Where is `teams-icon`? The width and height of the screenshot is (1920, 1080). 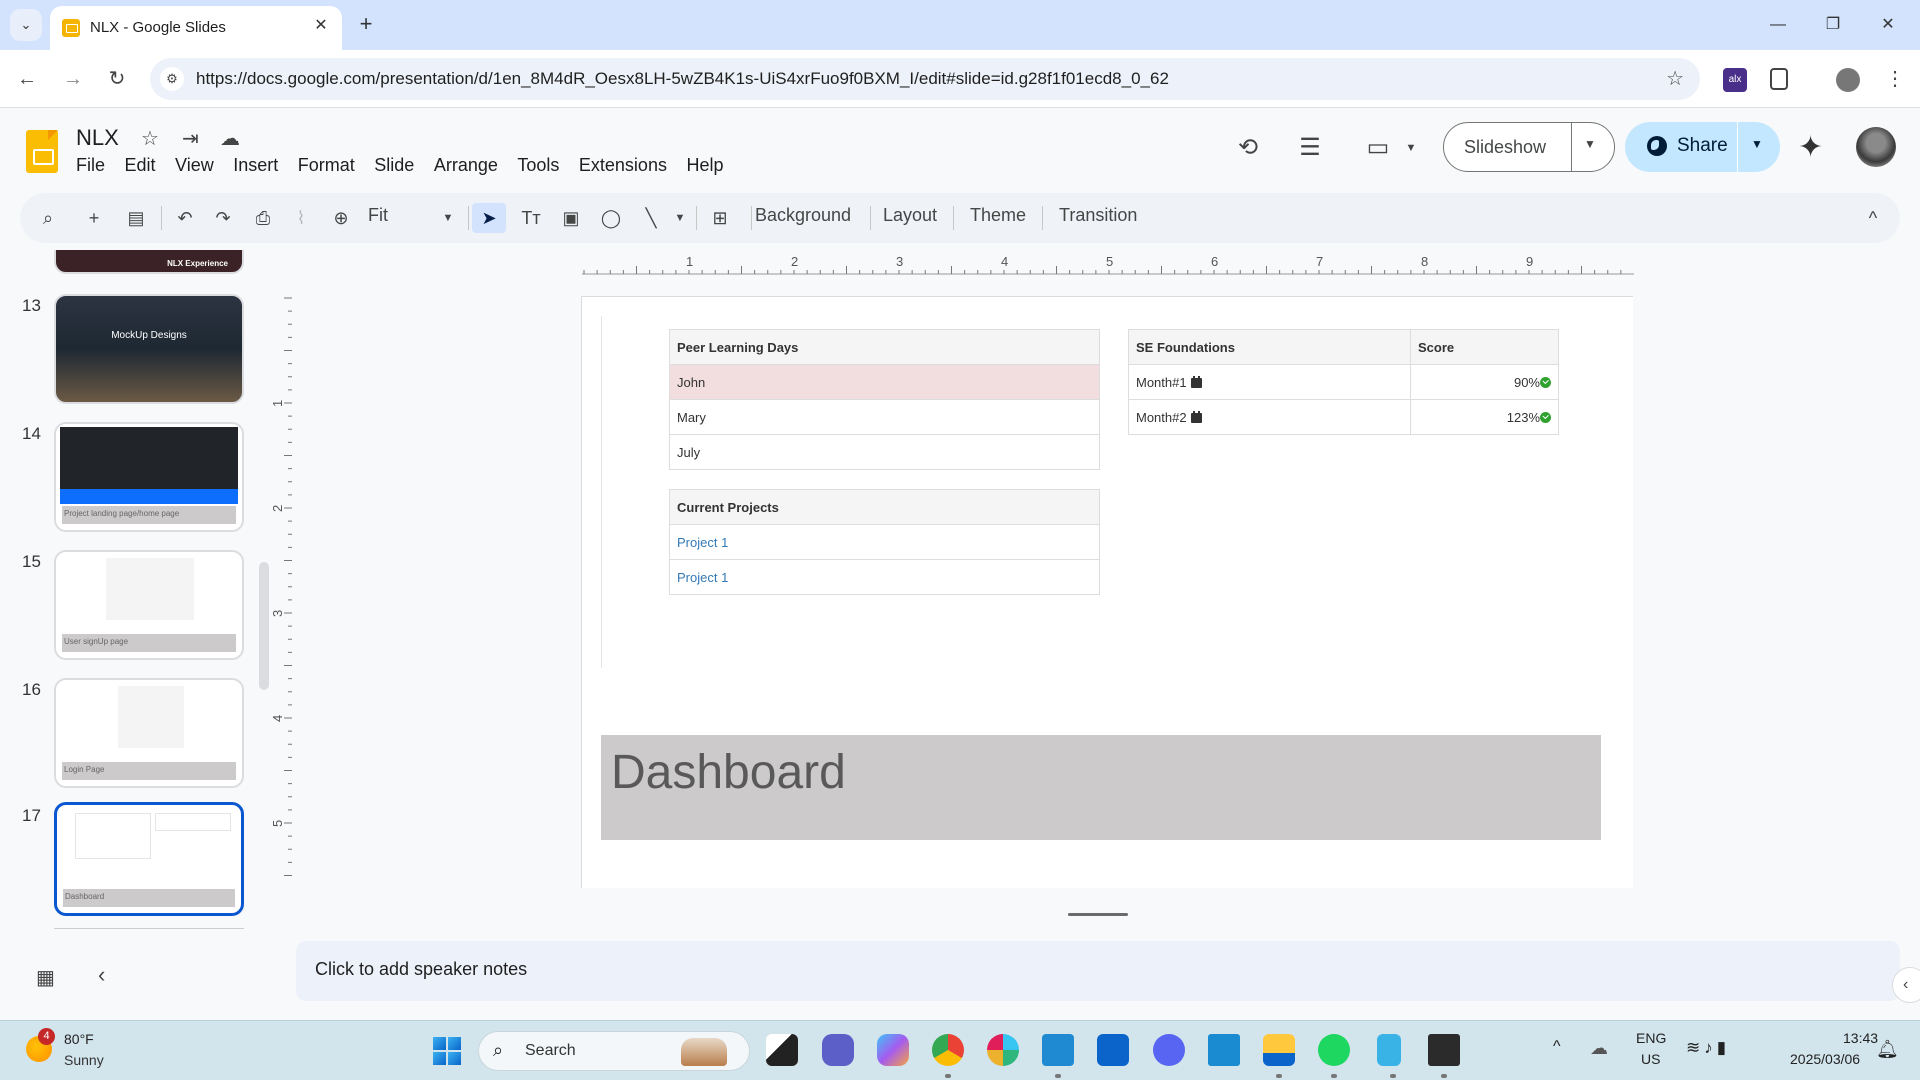 teams-icon is located at coordinates (838, 1050).